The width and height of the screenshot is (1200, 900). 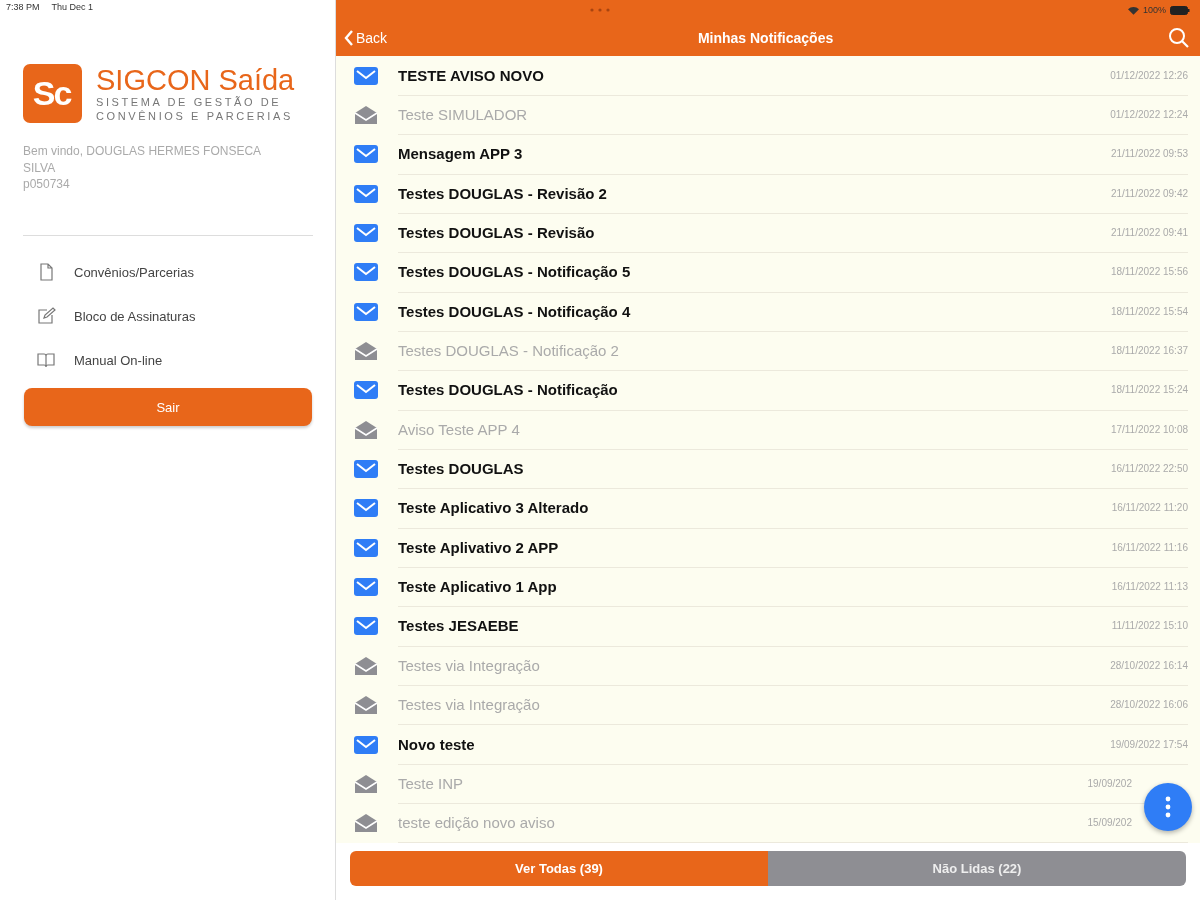 What do you see at coordinates (514, 272) in the screenshot?
I see `notification-title: Testes DOUGLAS - Notificação 5` at bounding box center [514, 272].